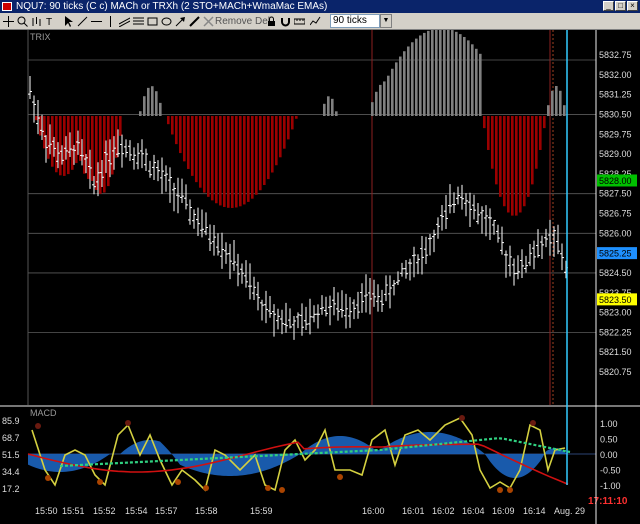 This screenshot has width=640, height=524. Describe the element at coordinates (608, 6) in the screenshot. I see `minimize-icon: _` at that location.